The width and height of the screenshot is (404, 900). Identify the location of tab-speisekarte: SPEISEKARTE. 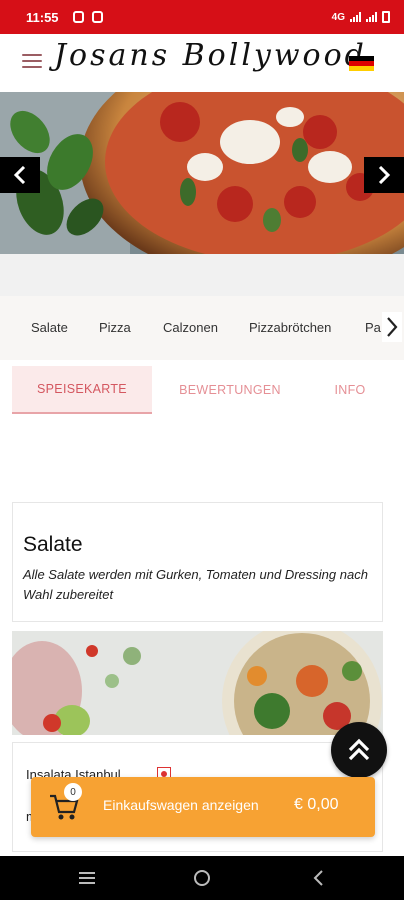
(82, 390).